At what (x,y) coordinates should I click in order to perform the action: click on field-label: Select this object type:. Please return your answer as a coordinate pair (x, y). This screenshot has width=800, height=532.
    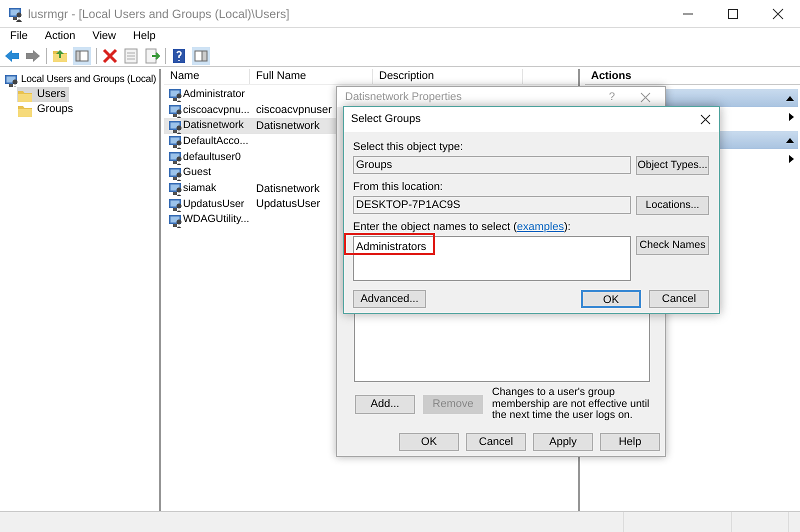
    Looking at the image, I should click on (408, 147).